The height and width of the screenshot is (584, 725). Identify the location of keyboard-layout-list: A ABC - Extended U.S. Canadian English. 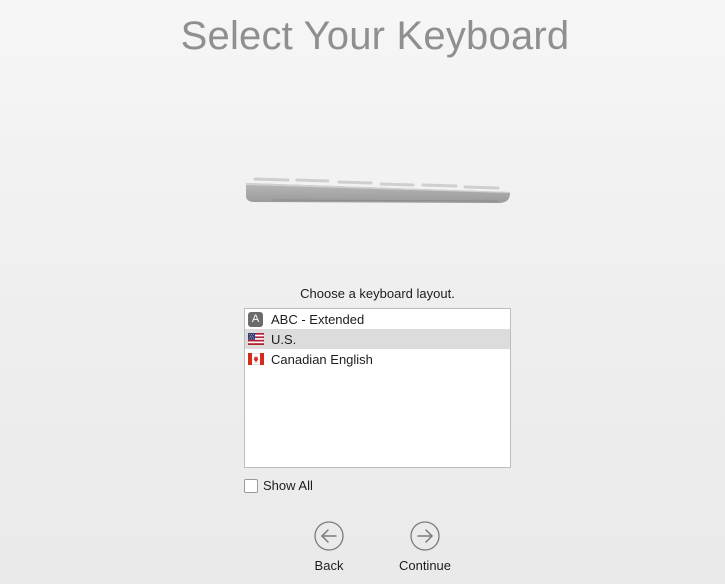
(377, 388).